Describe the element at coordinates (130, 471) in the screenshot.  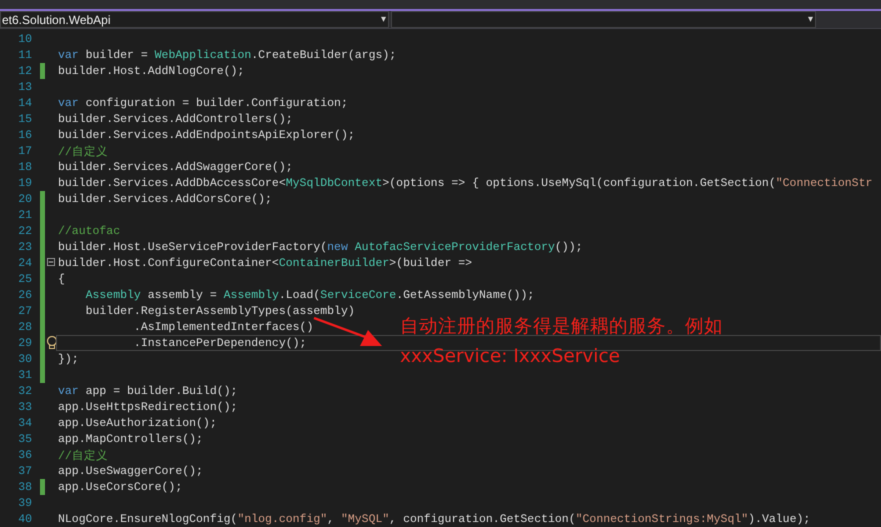
I see `code-line: app.UseSwaggerCore();` at that location.